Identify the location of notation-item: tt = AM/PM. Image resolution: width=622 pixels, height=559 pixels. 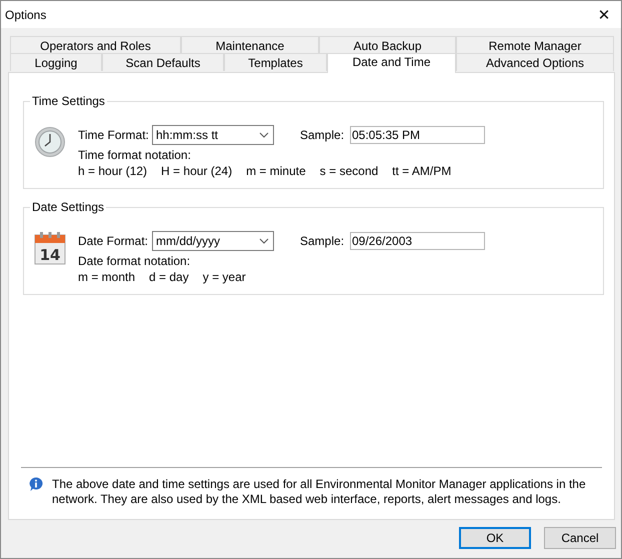
(422, 171).